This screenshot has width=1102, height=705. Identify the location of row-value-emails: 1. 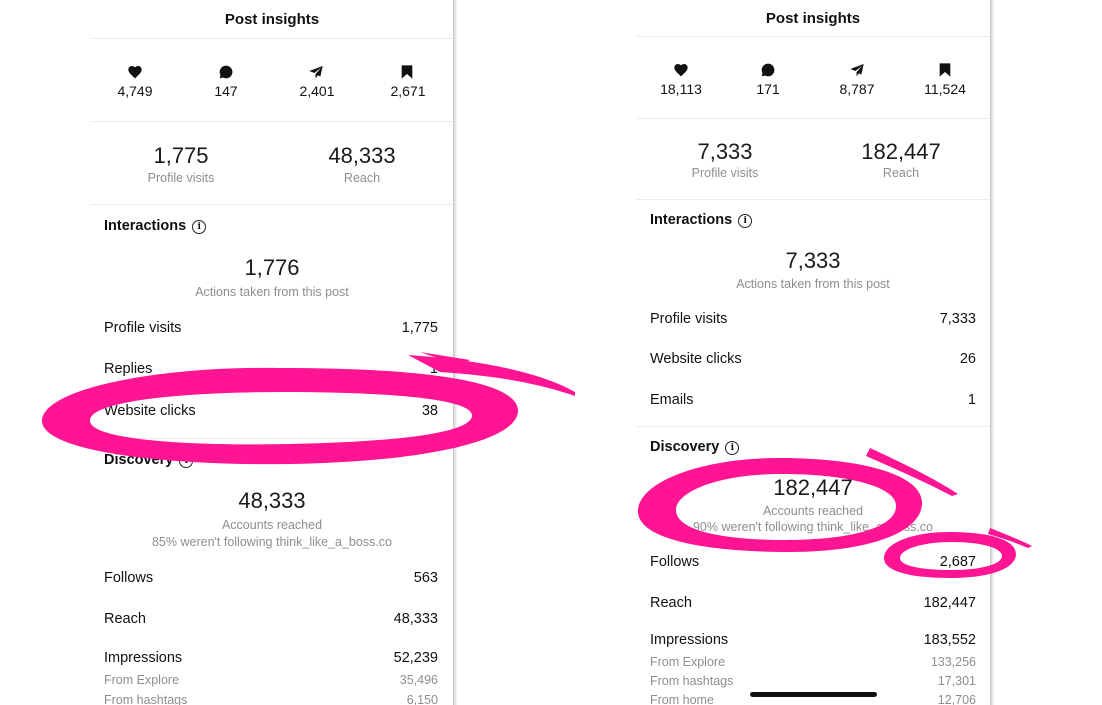
(971, 400).